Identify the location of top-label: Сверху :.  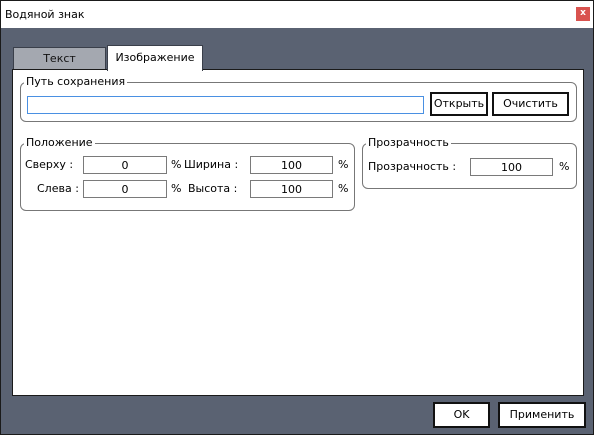
(49, 164).